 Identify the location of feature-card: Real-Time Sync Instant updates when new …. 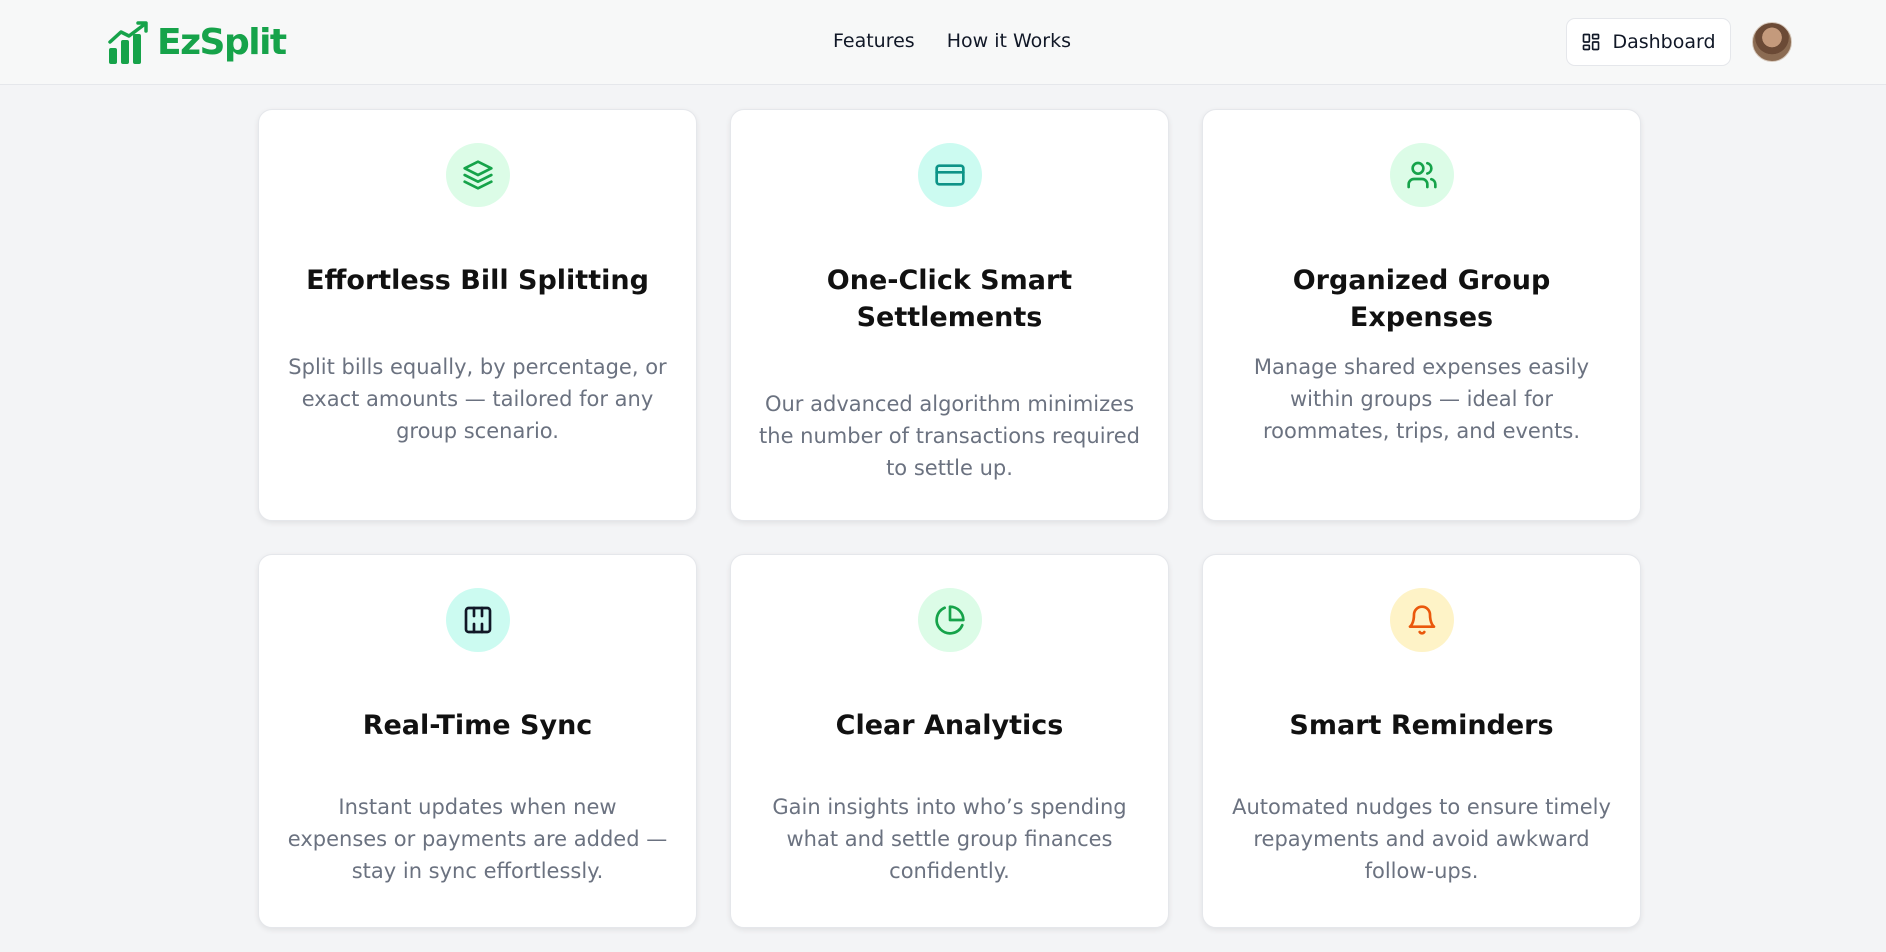
(477, 741).